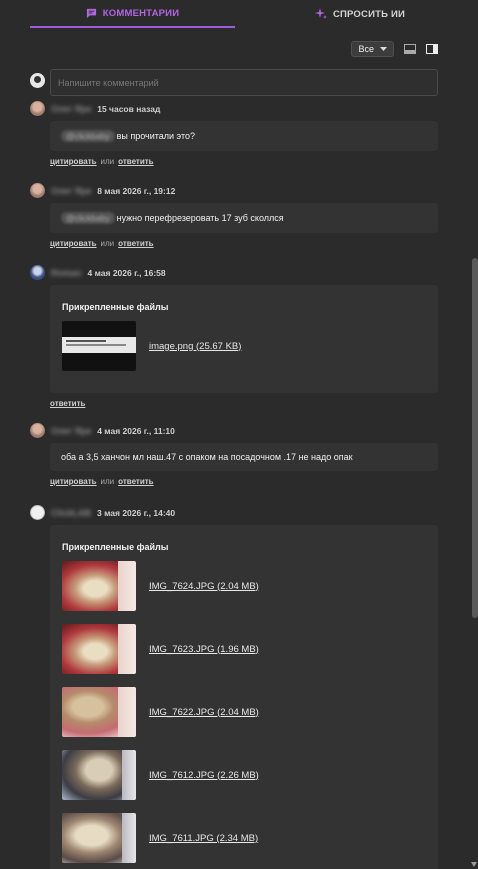 Image resolution: width=478 pixels, height=869 pixels. Describe the element at coordinates (71, 512) in the screenshot. I see `comment-author: ClickLAB` at that location.